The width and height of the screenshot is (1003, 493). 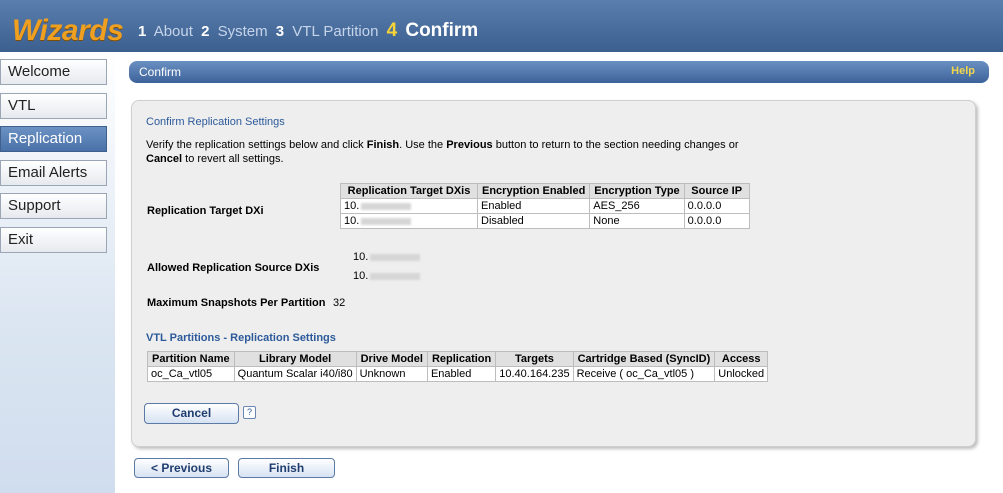 I want to click on finish-button: Finish, so click(x=286, y=468).